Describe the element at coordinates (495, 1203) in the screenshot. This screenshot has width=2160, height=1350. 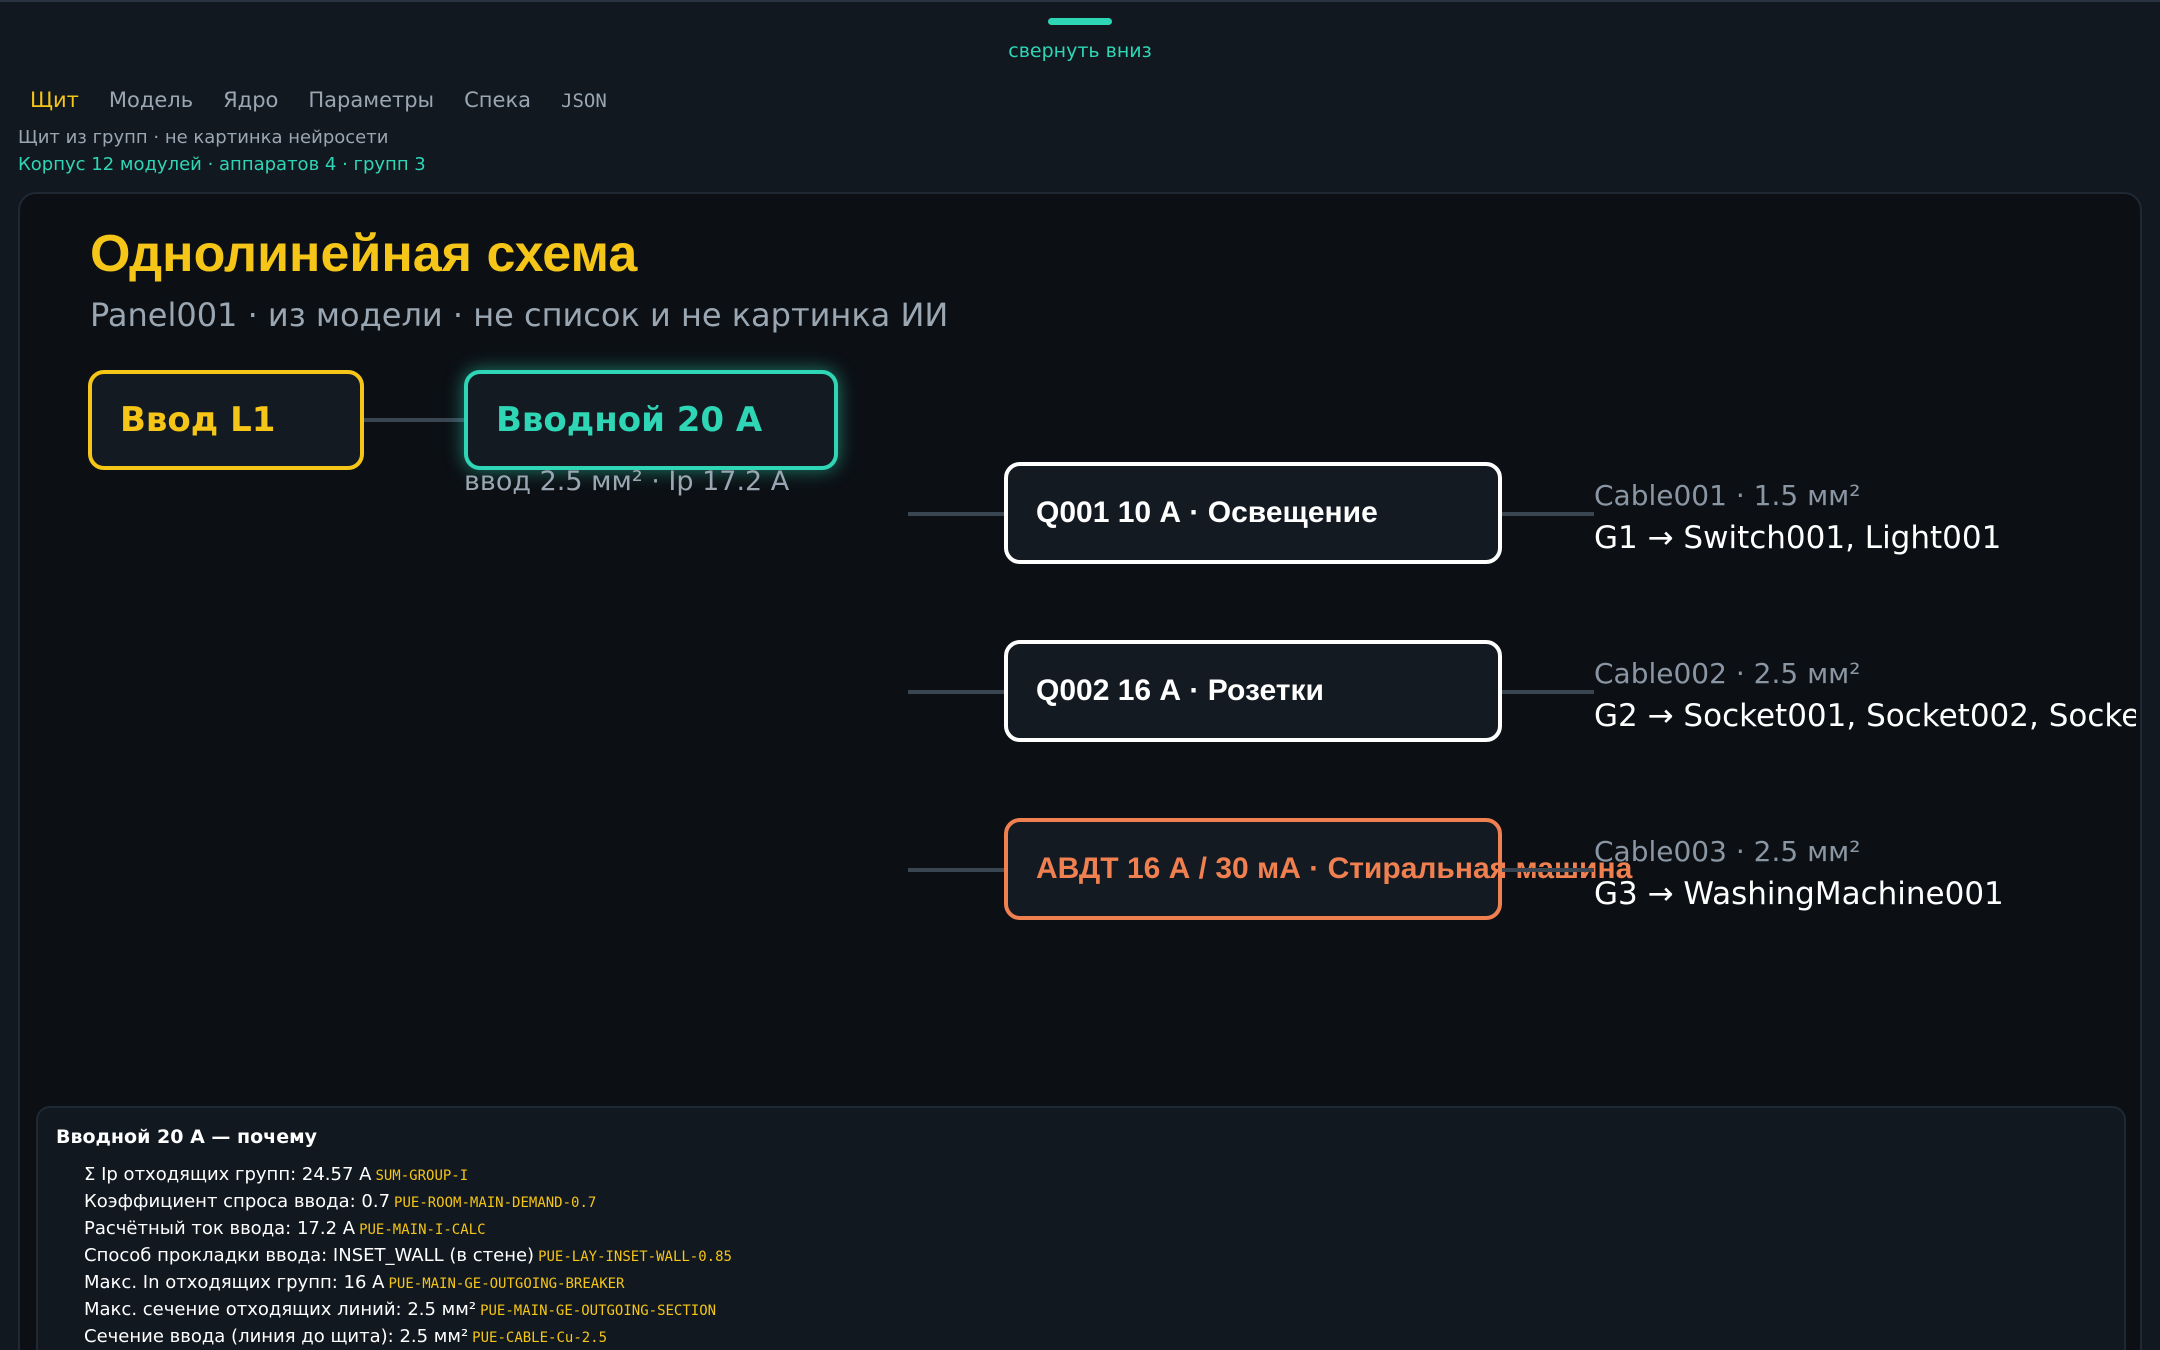
I see `rule-code: PUE-ROOM-MAIN-DEMAND-0.7` at that location.